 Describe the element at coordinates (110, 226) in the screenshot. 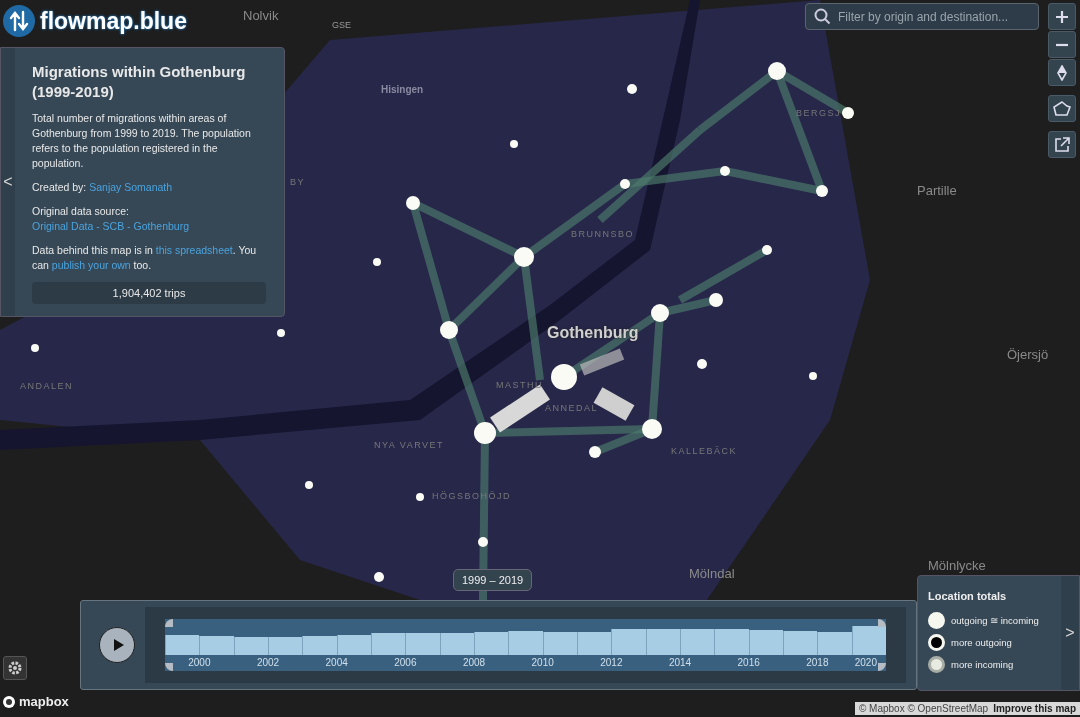

I see `source-link: Original Data - SCB - Gothenburg` at that location.